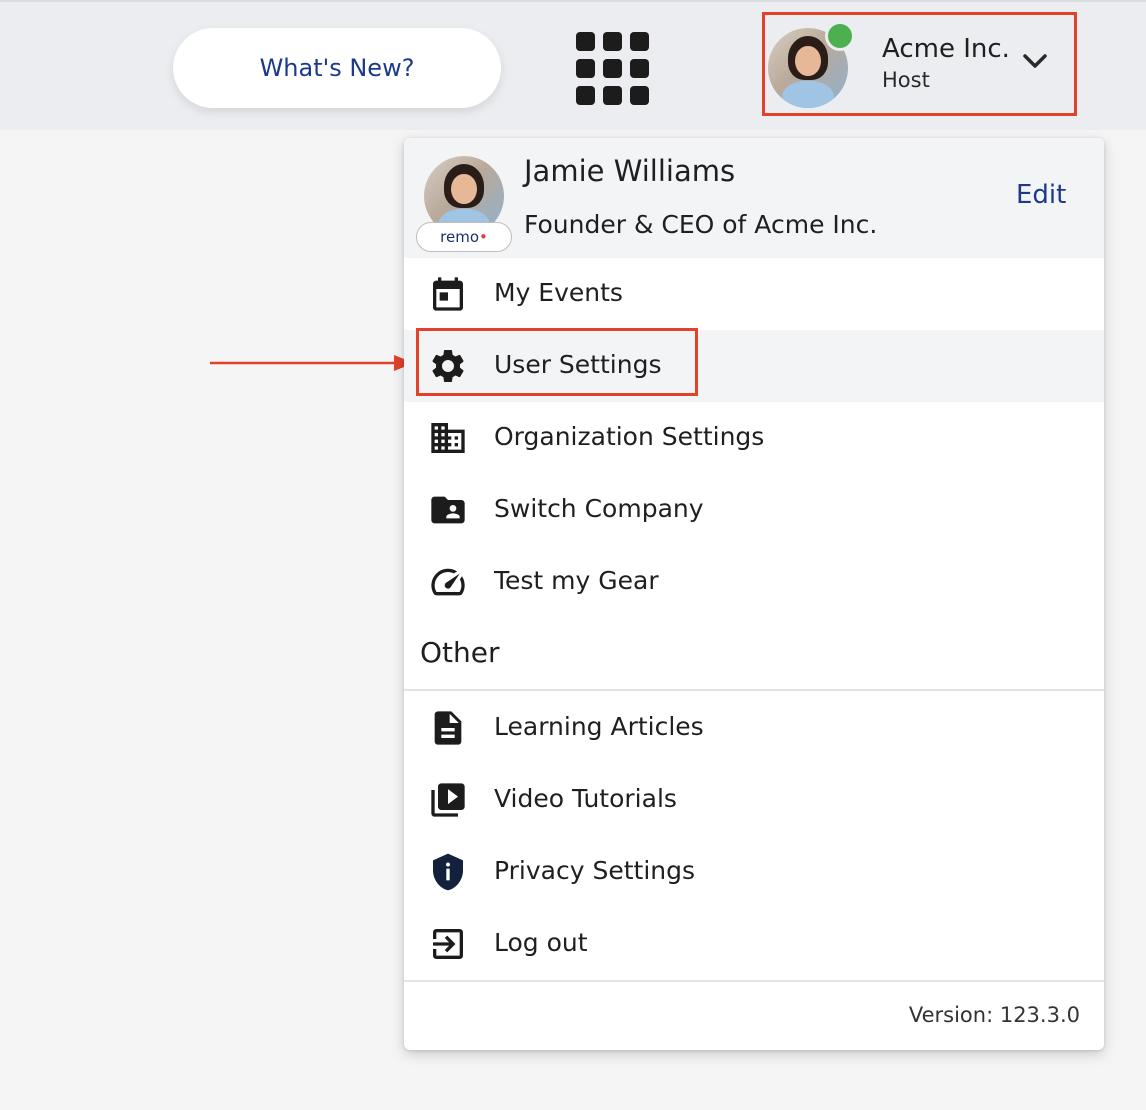 The width and height of the screenshot is (1146, 1110). What do you see at coordinates (312, 363) in the screenshot?
I see `annotation-arrow` at bounding box center [312, 363].